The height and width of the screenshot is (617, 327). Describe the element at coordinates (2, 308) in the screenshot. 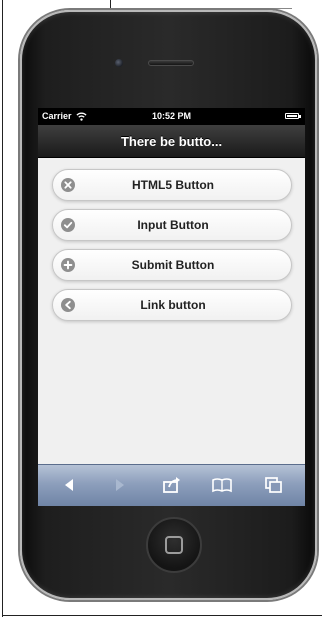

I see `frame-left-line` at that location.